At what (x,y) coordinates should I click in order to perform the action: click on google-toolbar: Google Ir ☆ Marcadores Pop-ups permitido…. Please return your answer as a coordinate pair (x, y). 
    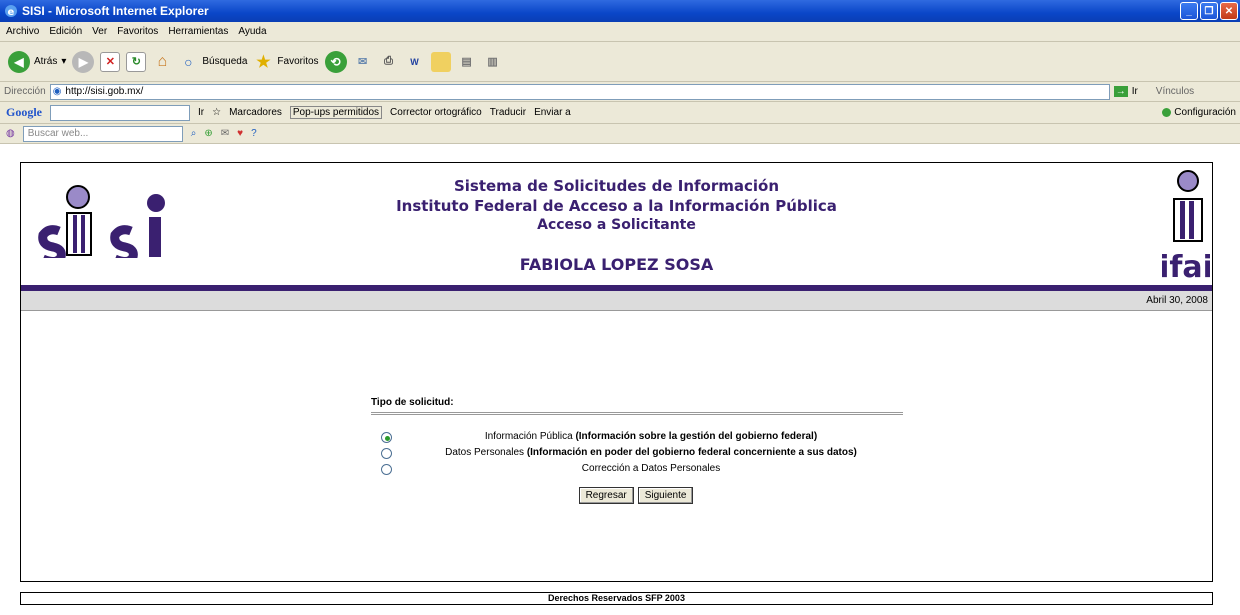
    Looking at the image, I should click on (620, 113).